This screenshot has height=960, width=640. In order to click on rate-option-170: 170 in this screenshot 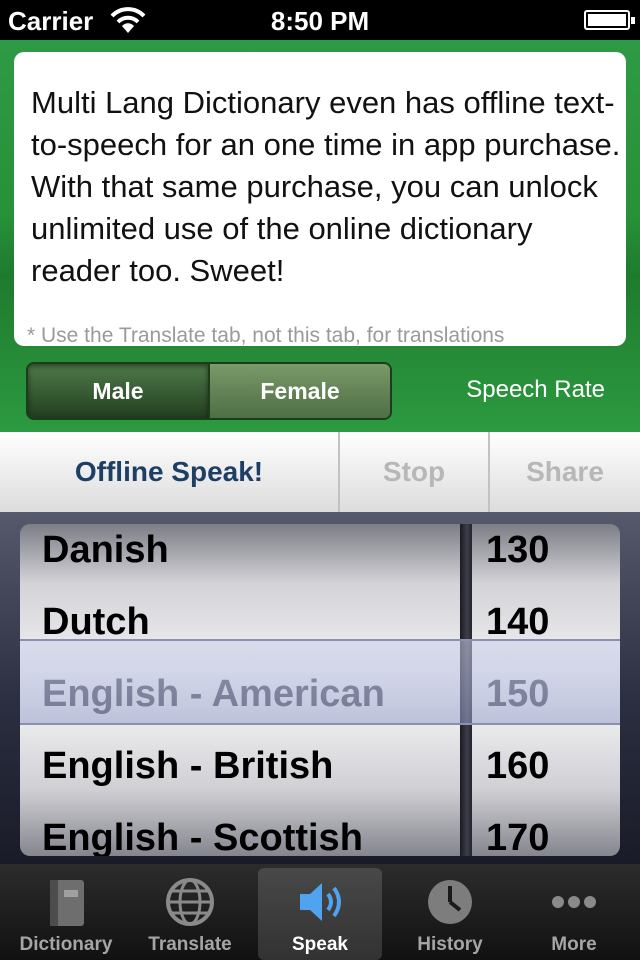, I will do `click(546, 829)`.